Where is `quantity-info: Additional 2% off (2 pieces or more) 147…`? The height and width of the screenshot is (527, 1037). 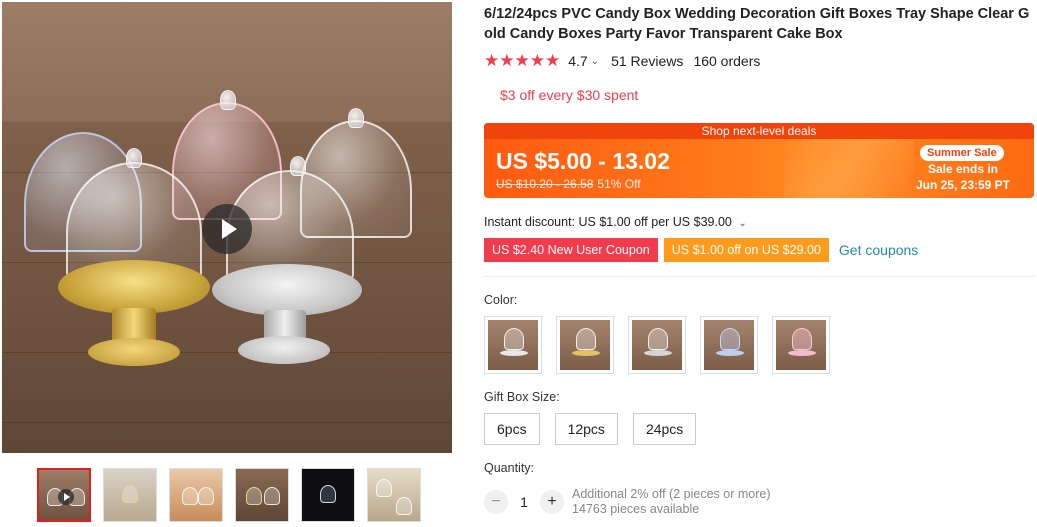
quantity-info: Additional 2% off (2 pieces or more) 147… is located at coordinates (671, 502).